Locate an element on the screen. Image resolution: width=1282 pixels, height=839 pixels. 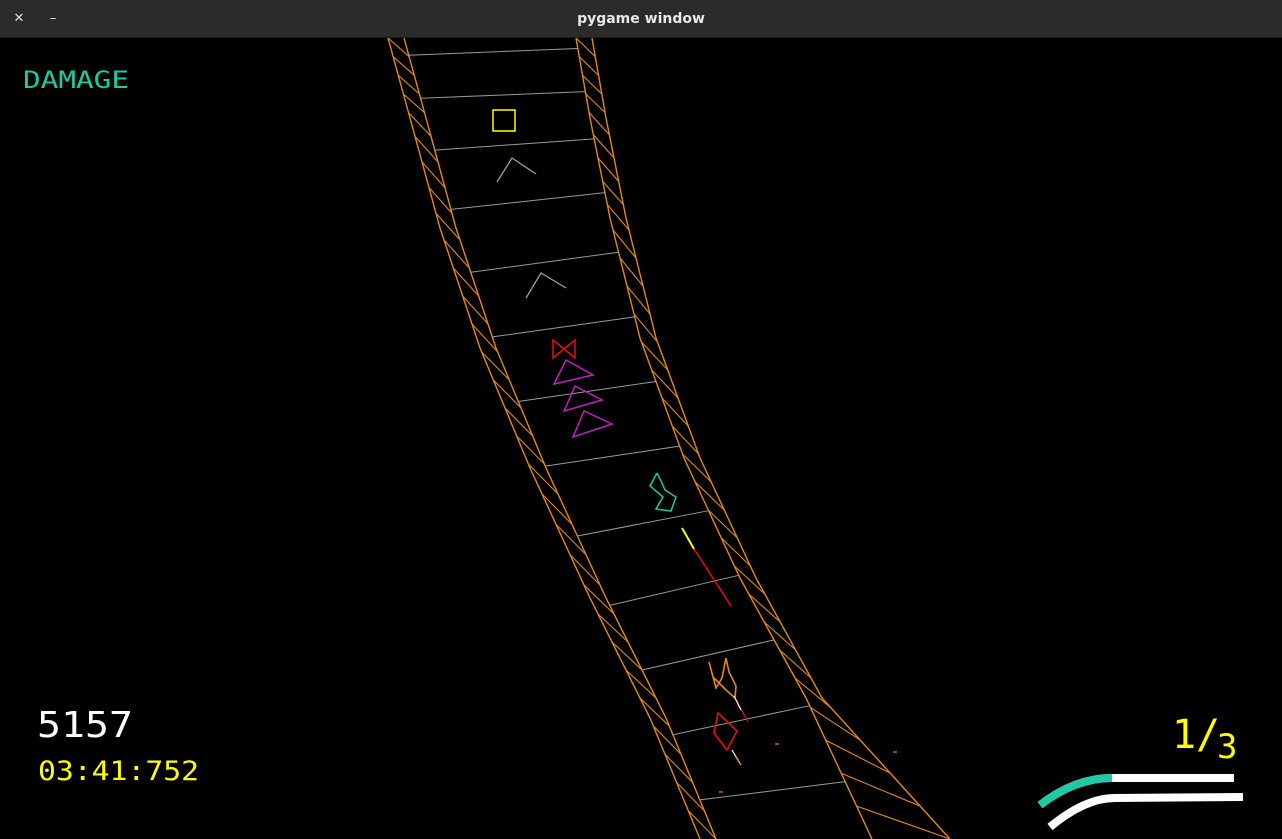
cyan-rival-ship is located at coordinates (663, 492).